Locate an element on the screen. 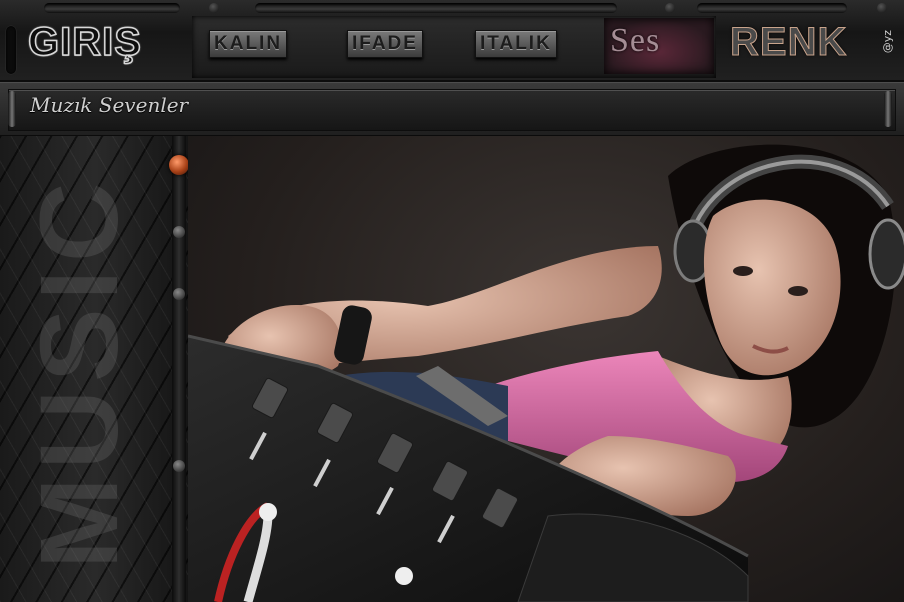  kalin-button: KALIN is located at coordinates (248, 44).